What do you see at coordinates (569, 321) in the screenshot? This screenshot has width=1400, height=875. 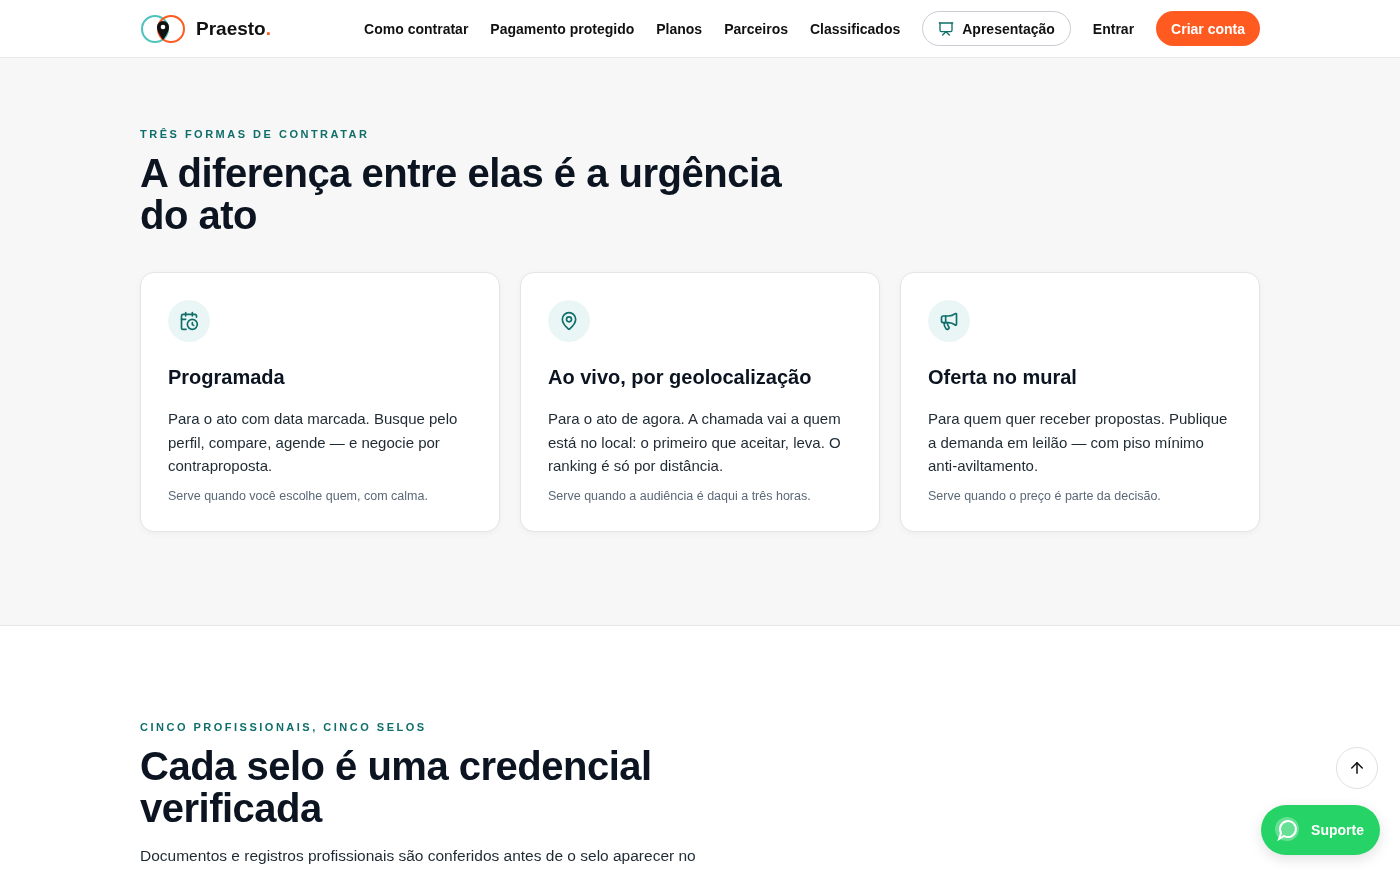 I see `map-pin-icon` at bounding box center [569, 321].